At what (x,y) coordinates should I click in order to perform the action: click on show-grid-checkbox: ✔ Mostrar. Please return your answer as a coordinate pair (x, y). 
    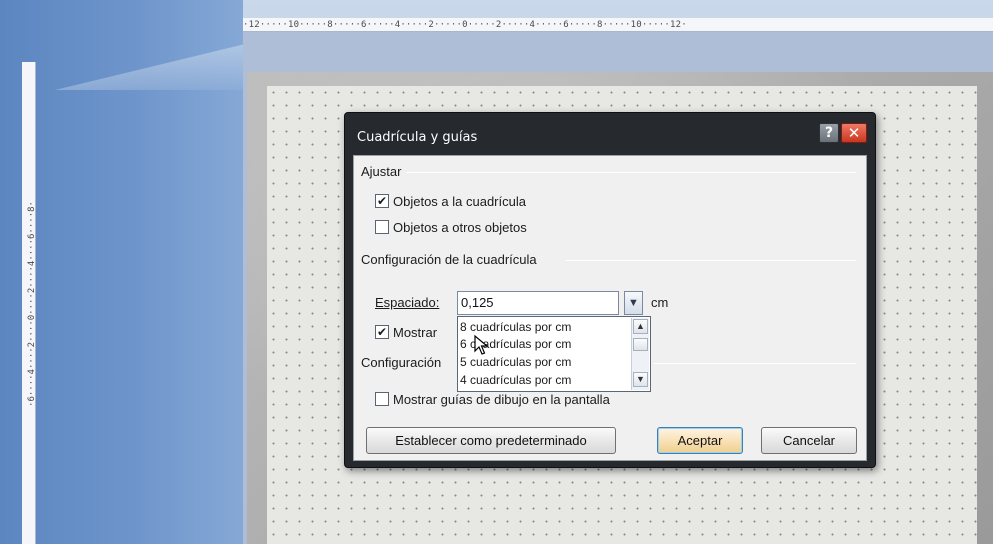
    Looking at the image, I should click on (406, 332).